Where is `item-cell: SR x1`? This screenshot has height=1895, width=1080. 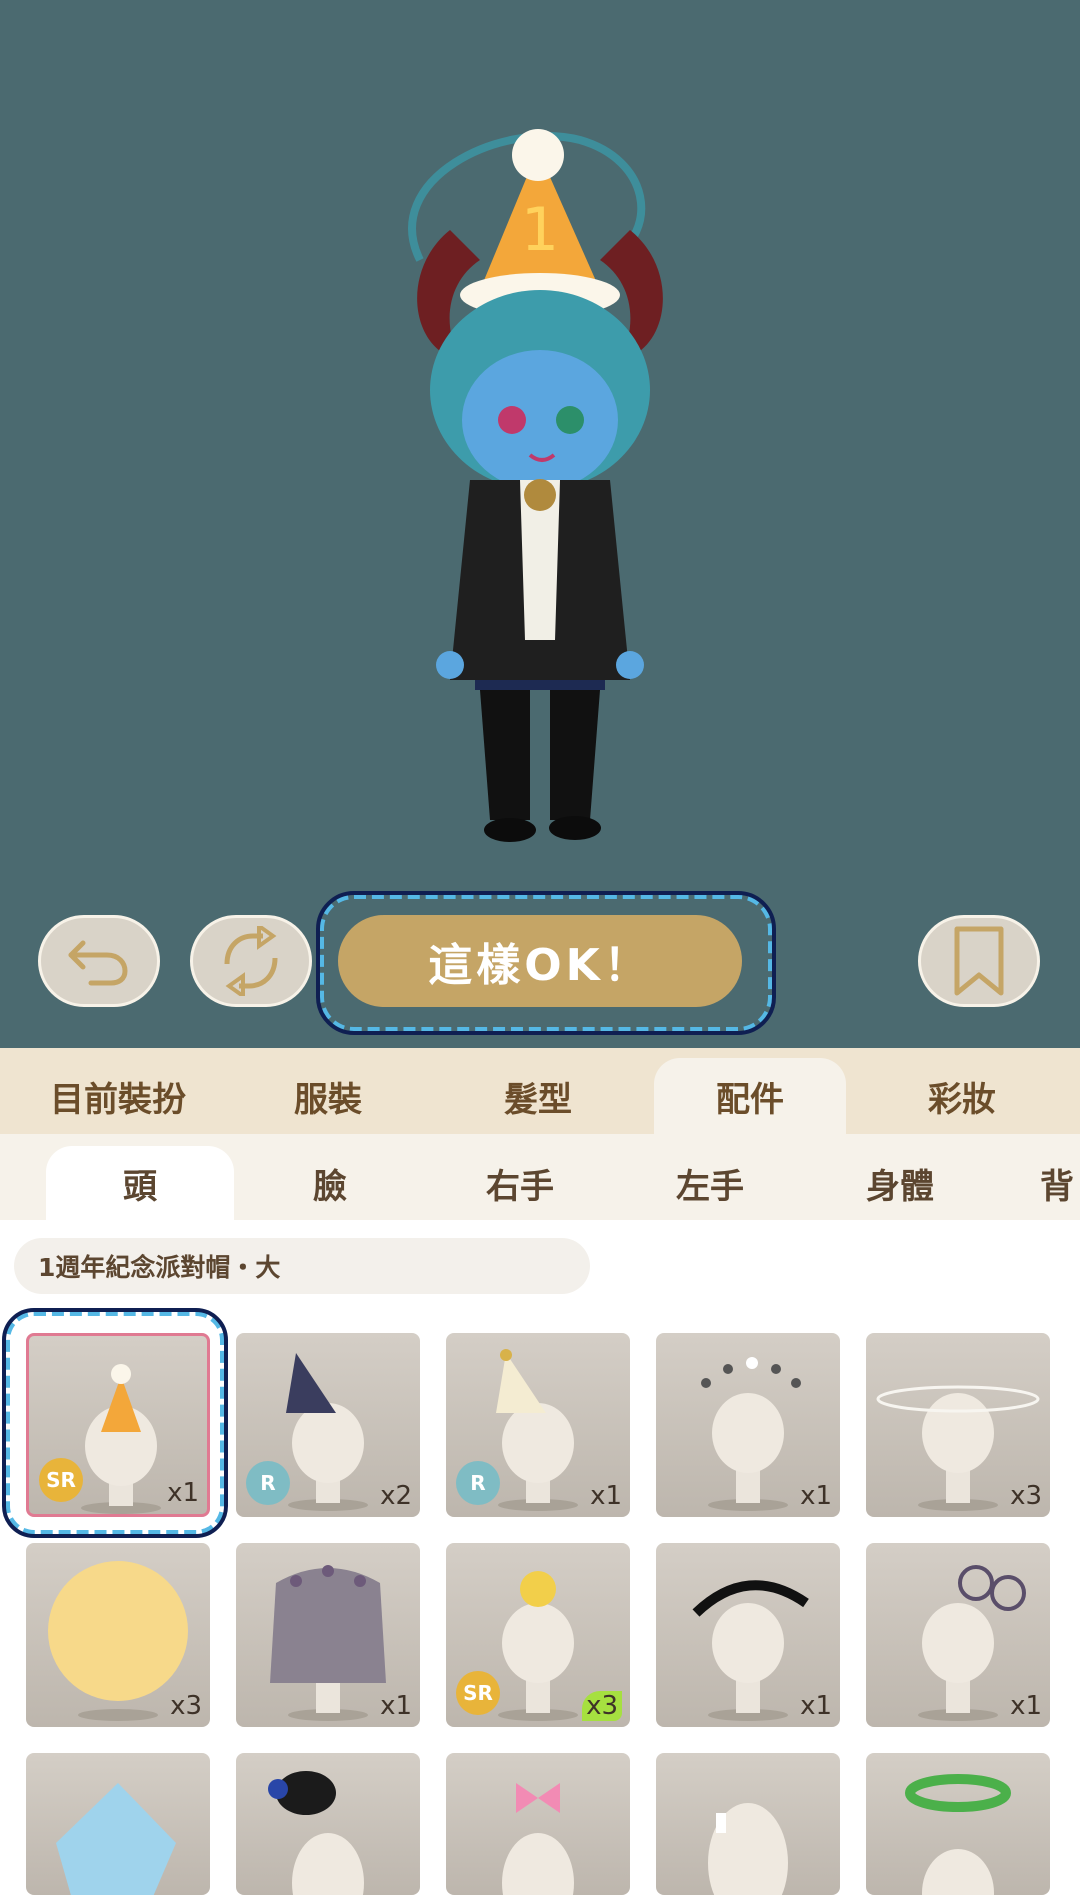 item-cell: SR x1 is located at coordinates (118, 1425).